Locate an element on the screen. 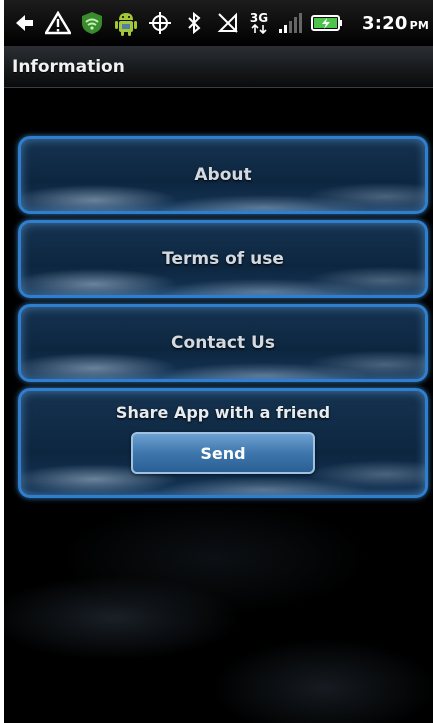 This screenshot has width=433, height=723. battery-charging-icon is located at coordinates (327, 23).